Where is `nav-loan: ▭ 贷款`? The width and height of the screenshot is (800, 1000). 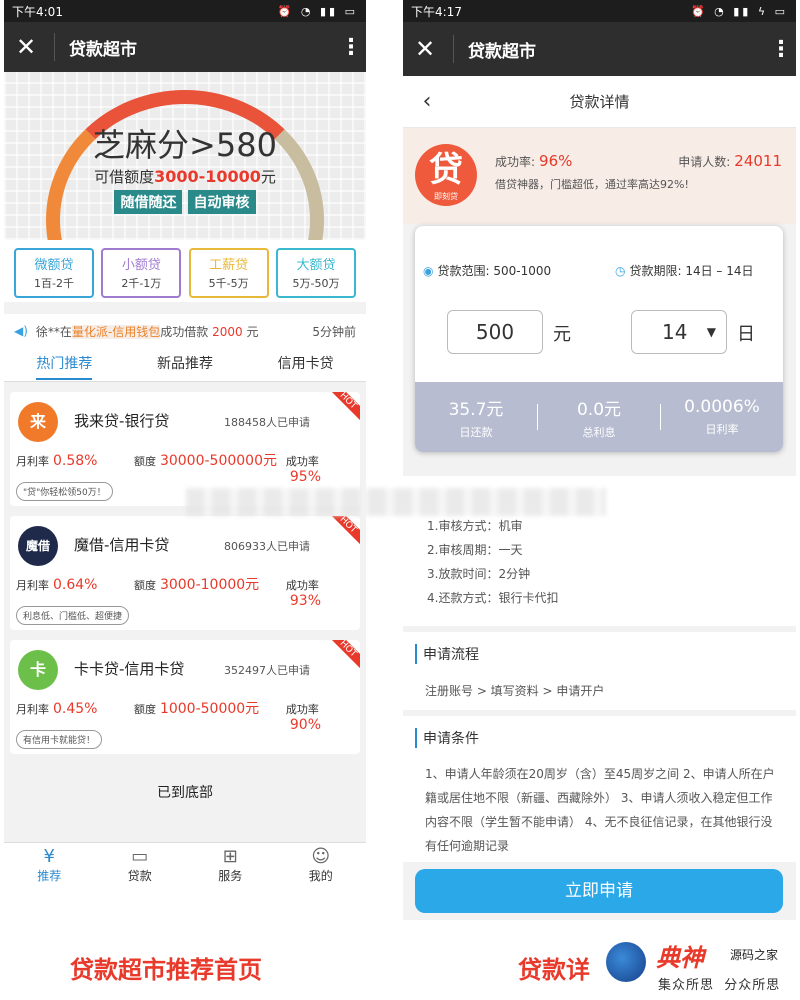
nav-loan: ▭ 贷款 is located at coordinates (140, 866).